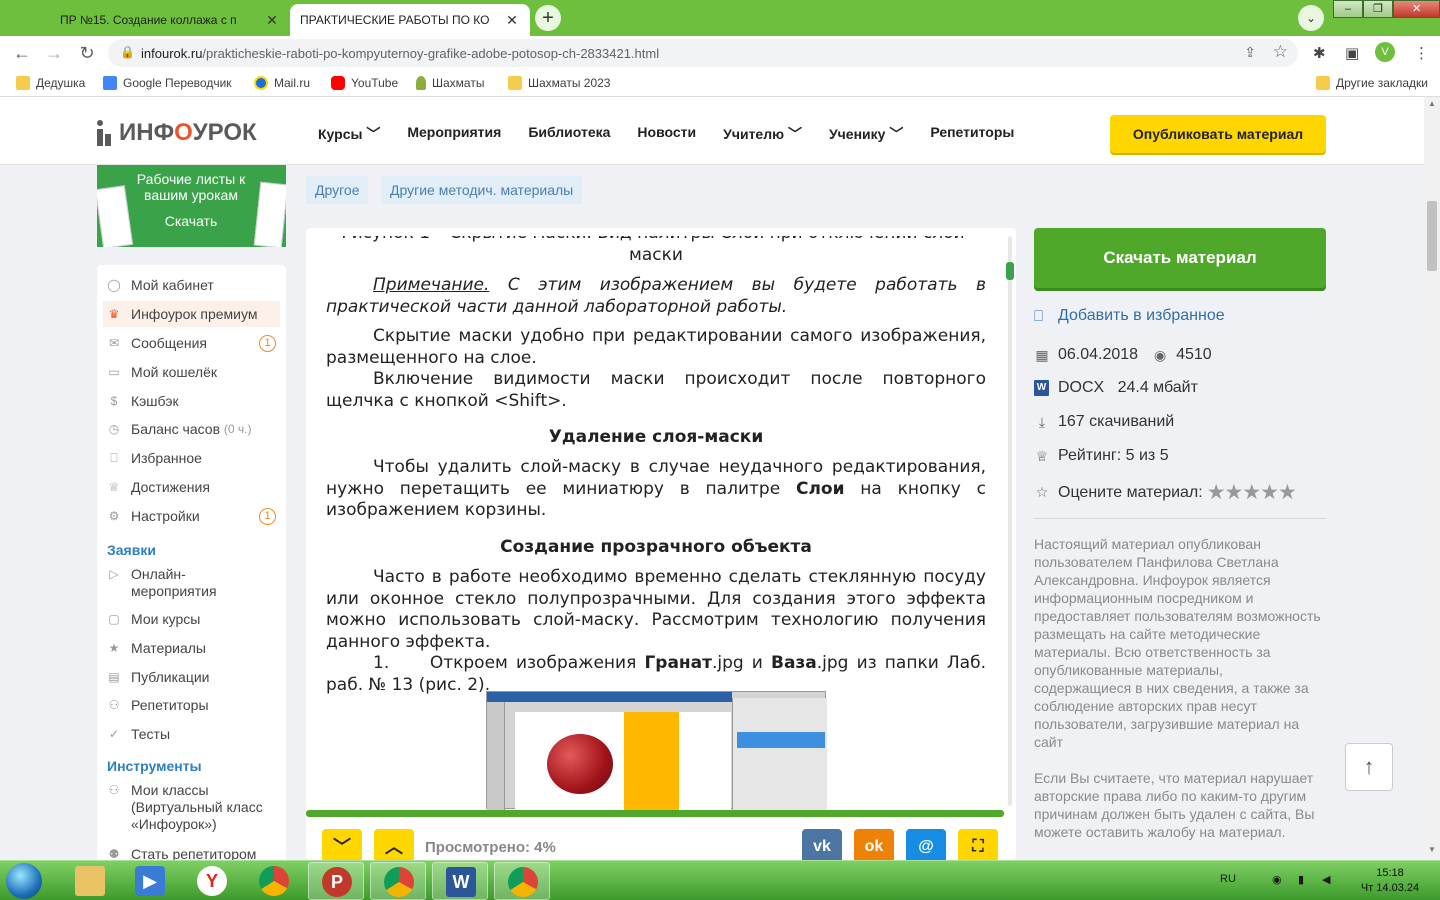 The width and height of the screenshot is (1440, 900). Describe the element at coordinates (22, 53) in the screenshot. I see `back-button: ←` at that location.